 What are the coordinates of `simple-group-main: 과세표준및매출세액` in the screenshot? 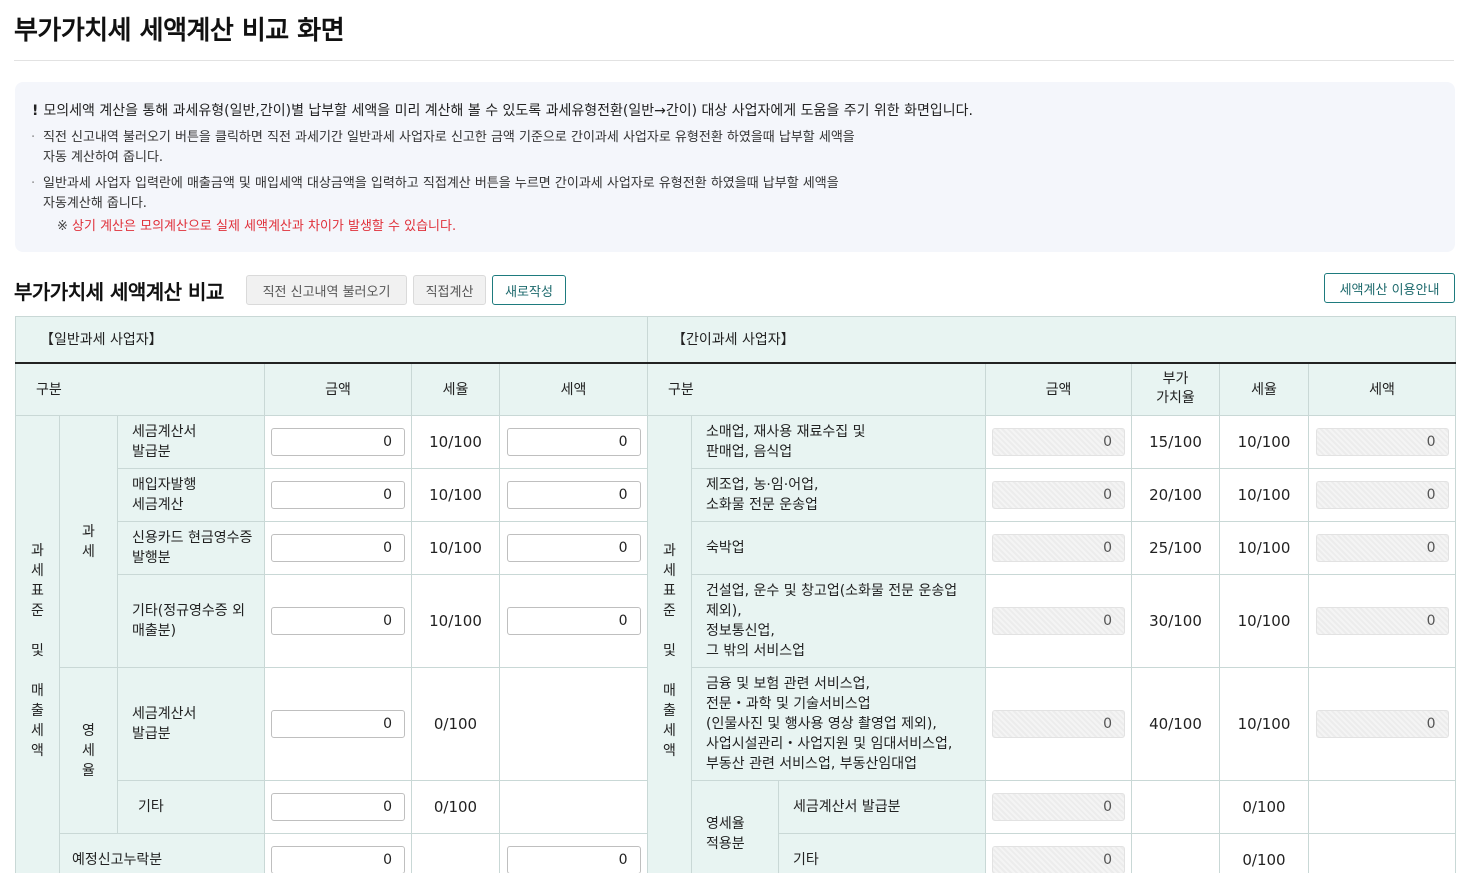 It's located at (669, 644).